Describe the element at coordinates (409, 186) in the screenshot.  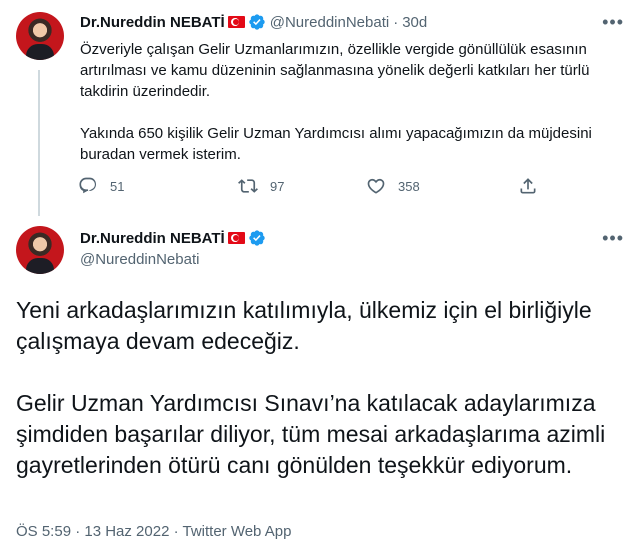
I see `like-count: 358` at that location.